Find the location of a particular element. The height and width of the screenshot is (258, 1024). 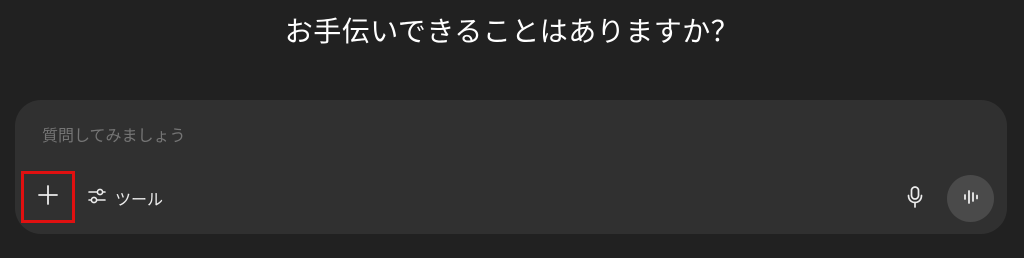

microphone-icon is located at coordinates (915, 199).